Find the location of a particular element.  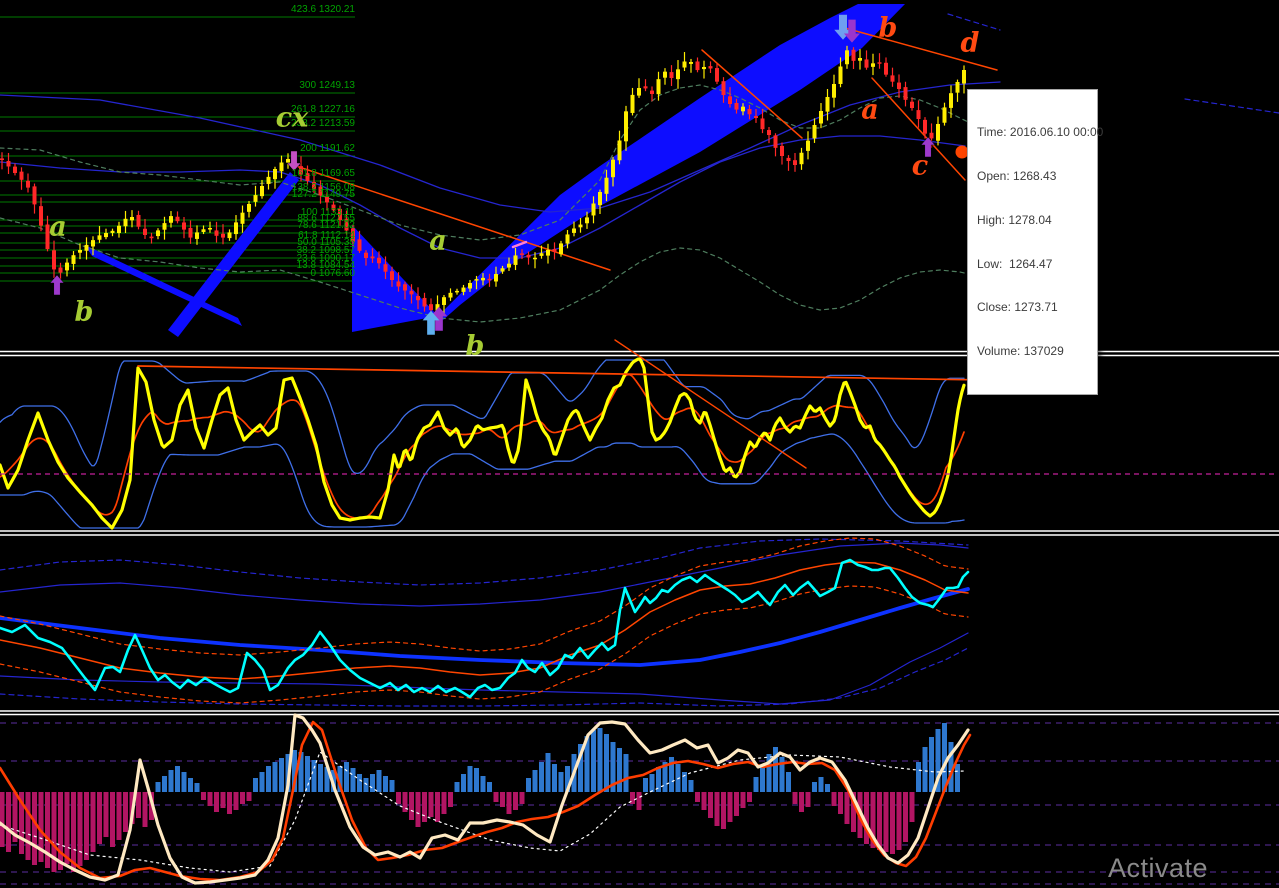

fib-lines-layer is located at coordinates (177, 149).